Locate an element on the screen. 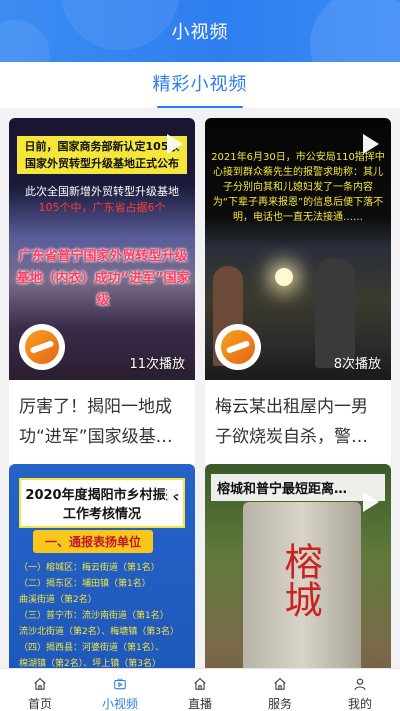 This screenshot has width=400, height=711. subtab-bar: 精彩小视频 is located at coordinates (200, 85).